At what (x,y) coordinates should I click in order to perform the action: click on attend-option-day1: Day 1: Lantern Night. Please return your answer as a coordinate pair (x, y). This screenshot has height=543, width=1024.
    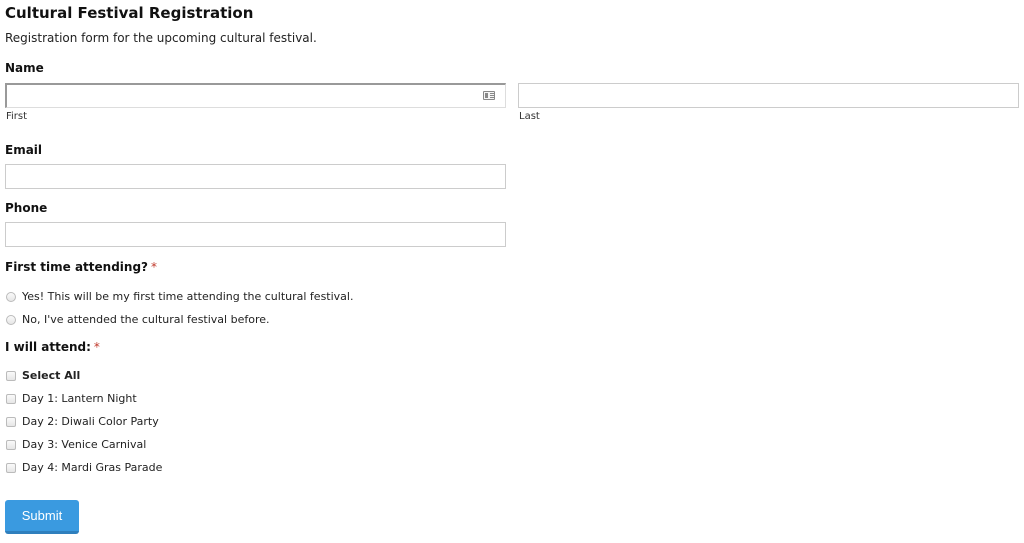
    Looking at the image, I should click on (71, 398).